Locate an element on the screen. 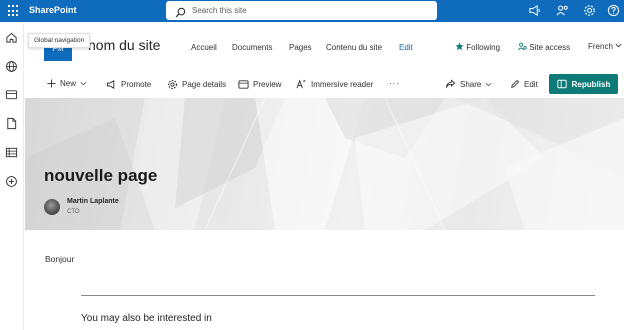 The width and height of the screenshot is (624, 330). language-selector: French is located at coordinates (605, 46).